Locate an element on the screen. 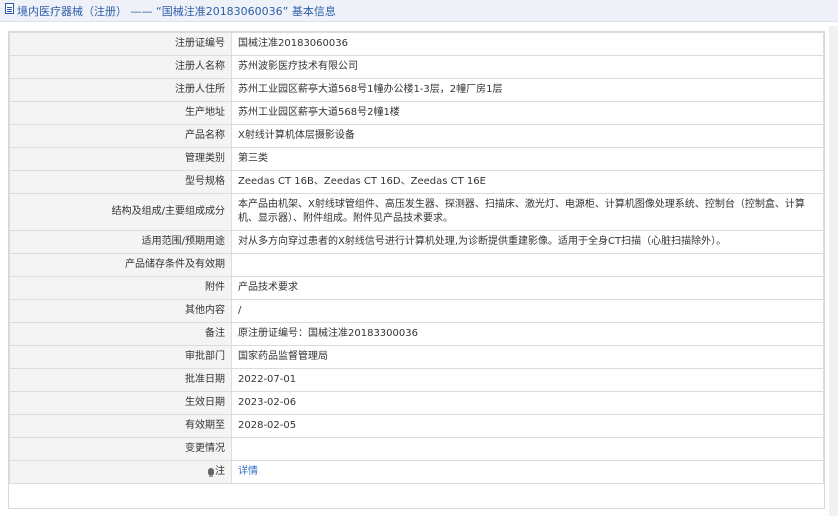 The height and width of the screenshot is (518, 838). field-label: 产品储存条件及有效期 is located at coordinates (120, 265).